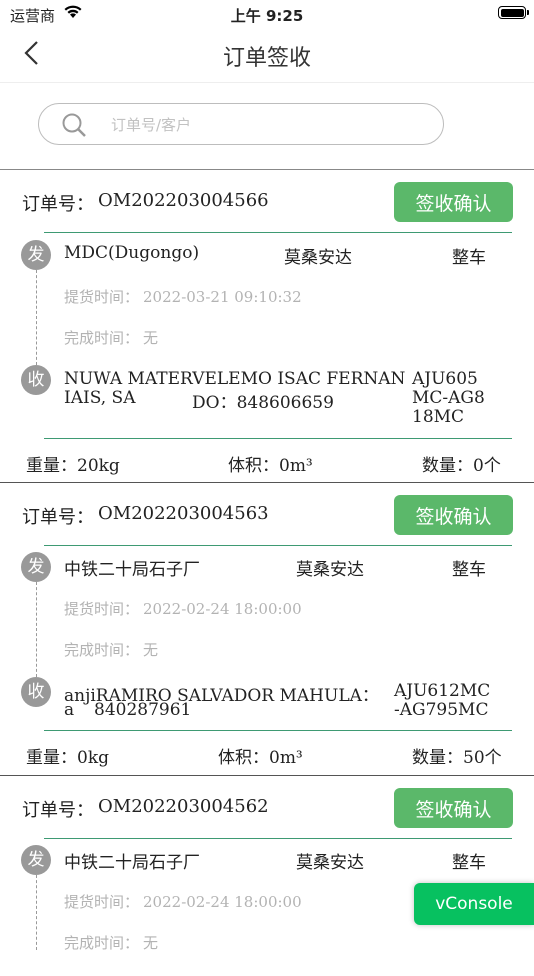 This screenshot has width=534, height=976. What do you see at coordinates (487, 466) in the screenshot?
I see `quantity-value: 0个` at bounding box center [487, 466].